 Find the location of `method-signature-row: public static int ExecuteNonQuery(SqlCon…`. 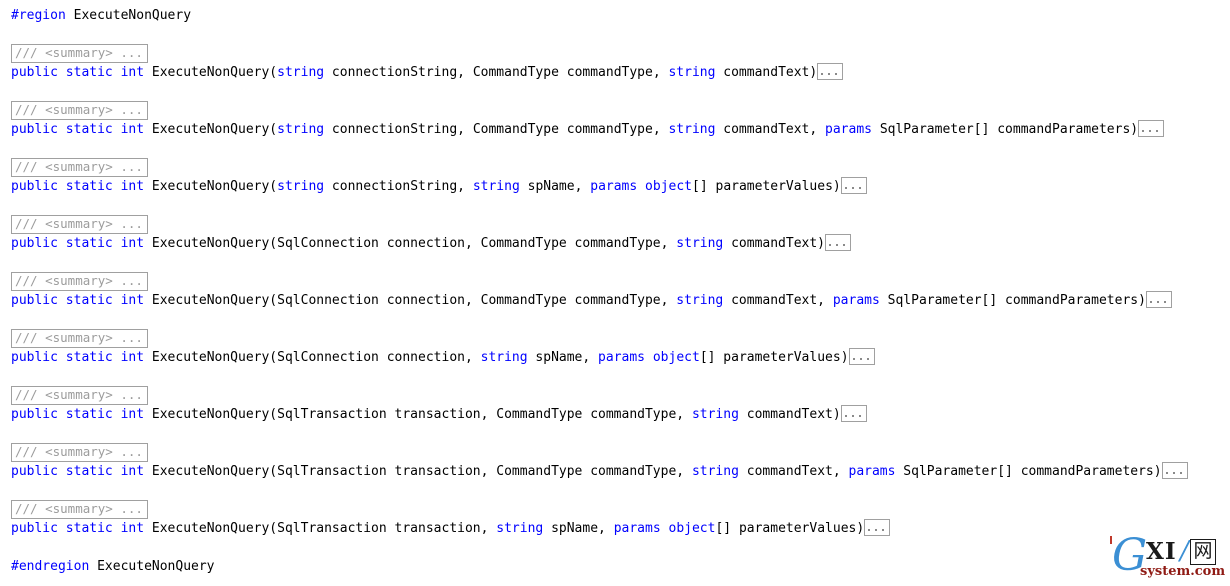

method-signature-row: public static int ExecuteNonQuery(SqlCon… is located at coordinates (620, 243).